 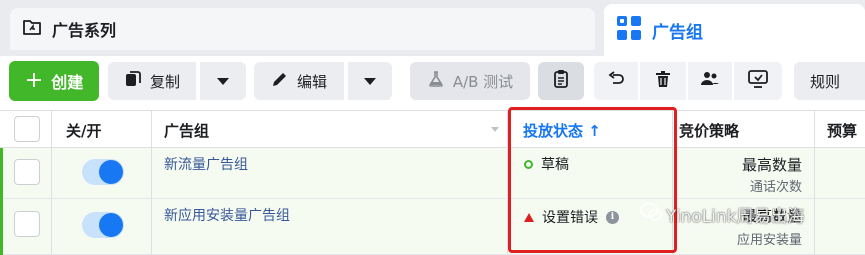 I want to click on sort-up-arrow-icon: ↑, so click(x=594, y=131).